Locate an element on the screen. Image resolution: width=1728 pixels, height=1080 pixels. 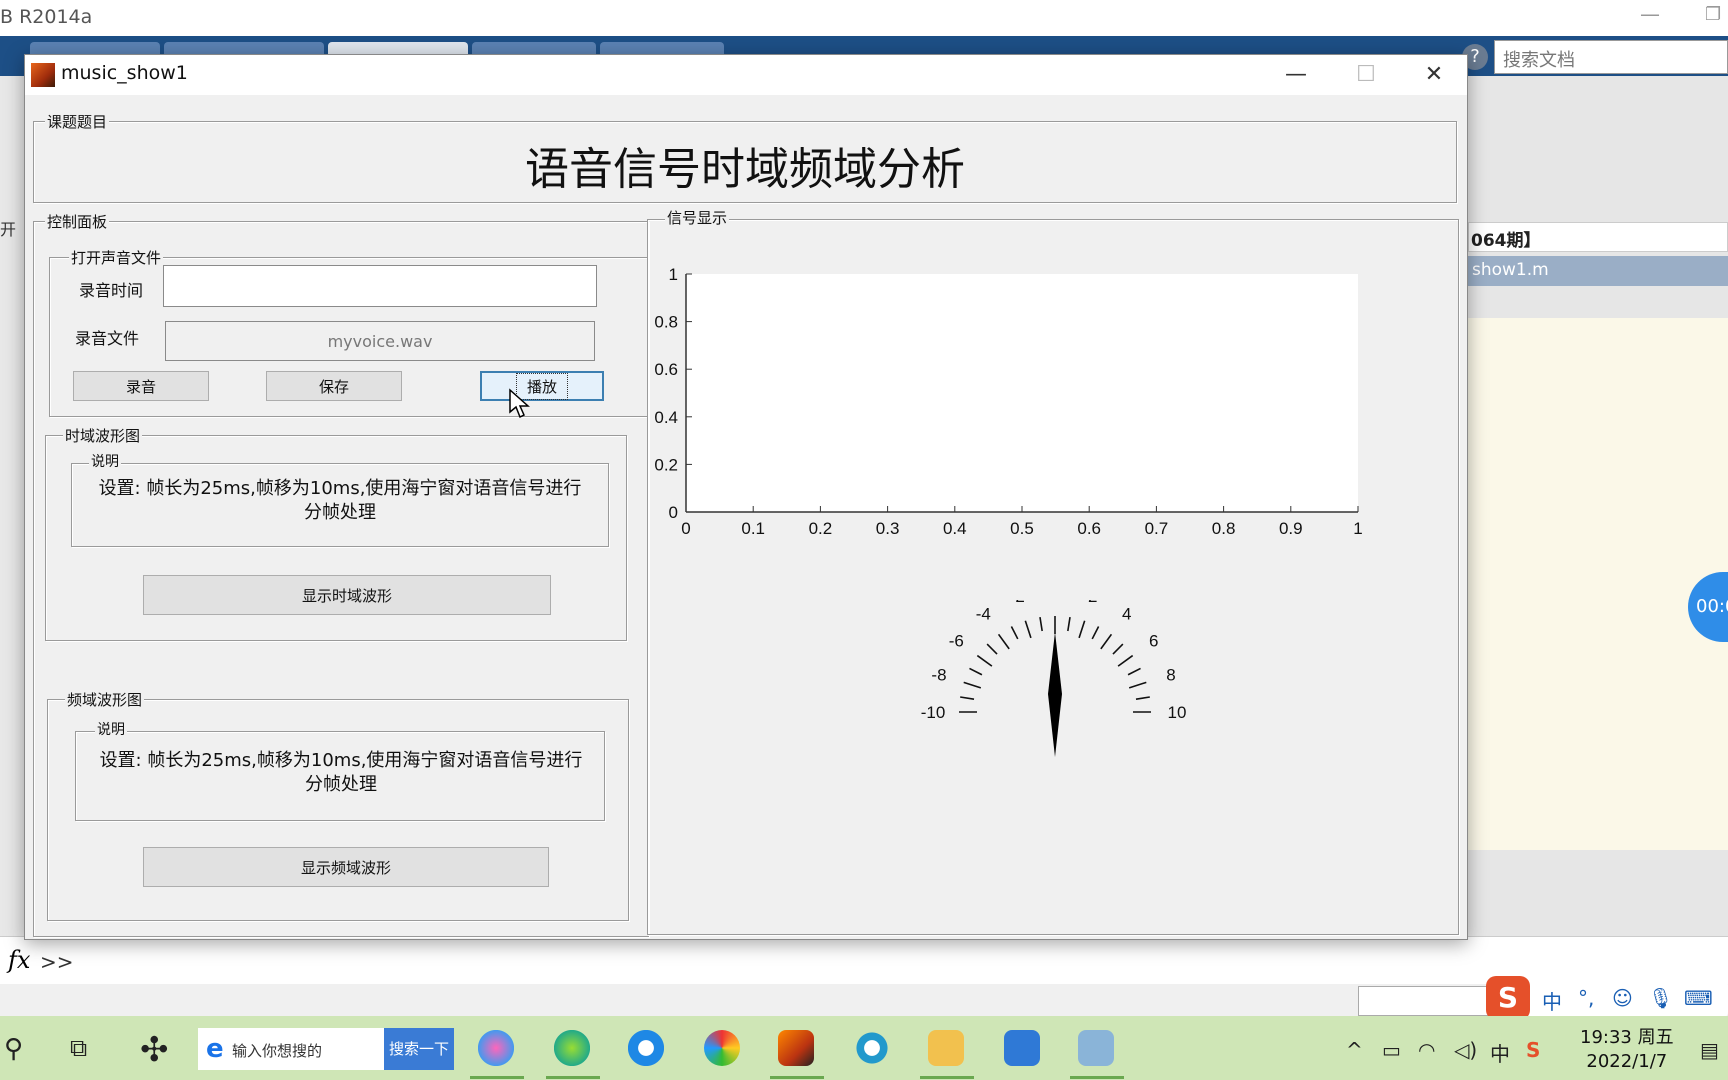
record-file-field: myvoice.wav is located at coordinates (380, 341).